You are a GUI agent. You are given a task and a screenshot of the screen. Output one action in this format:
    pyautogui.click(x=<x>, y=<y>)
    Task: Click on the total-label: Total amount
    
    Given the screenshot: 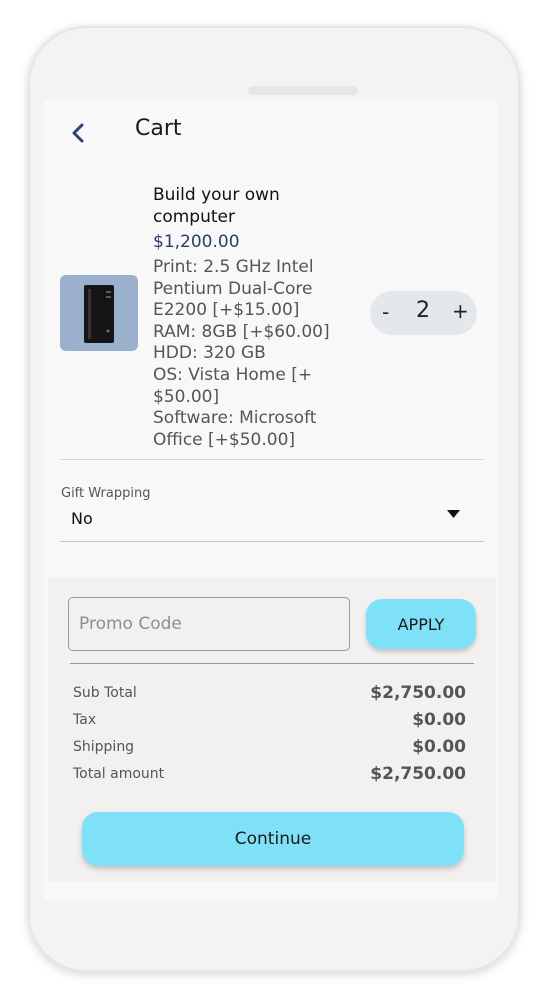 What is the action you would take?
    pyautogui.click(x=119, y=774)
    